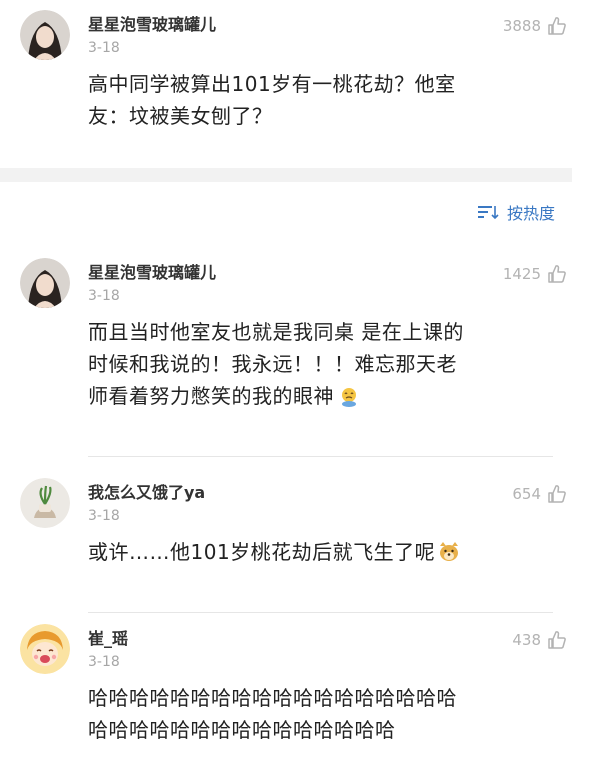 The width and height of the screenshot is (589, 774). What do you see at coordinates (286, 175) in the screenshot?
I see `section-divider` at bounding box center [286, 175].